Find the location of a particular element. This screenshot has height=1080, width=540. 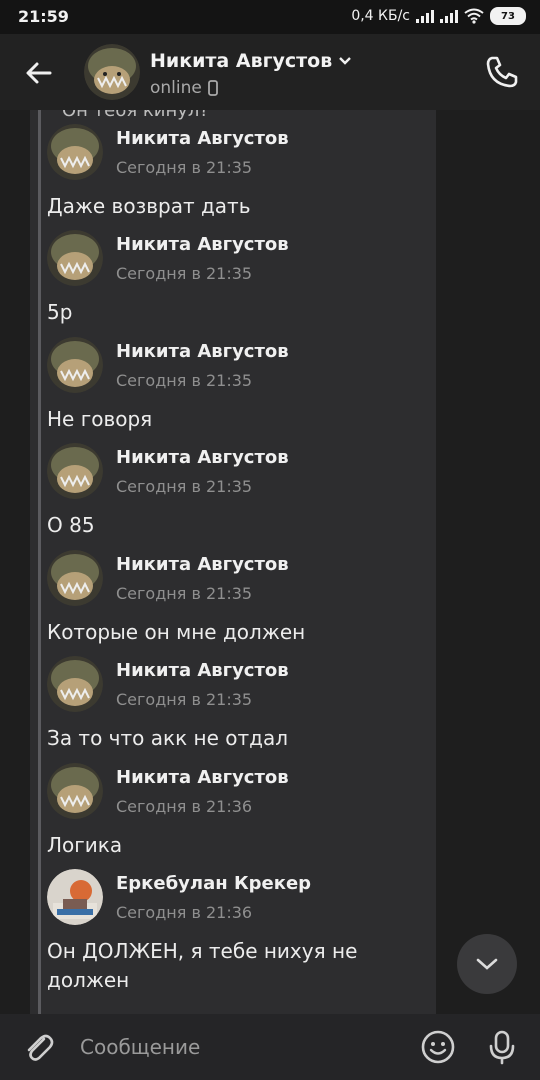

contact-avatar is located at coordinates (112, 72).